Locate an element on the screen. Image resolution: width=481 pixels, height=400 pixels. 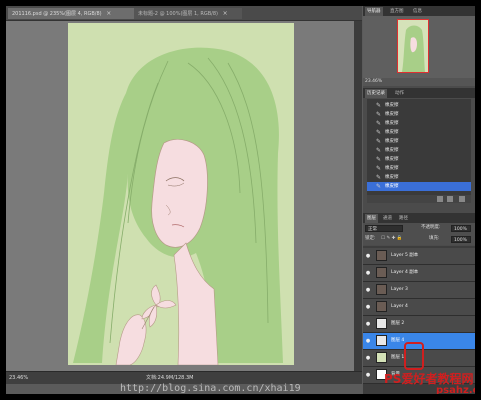
tab-history: 历史记录 is located at coordinates (376, 93).